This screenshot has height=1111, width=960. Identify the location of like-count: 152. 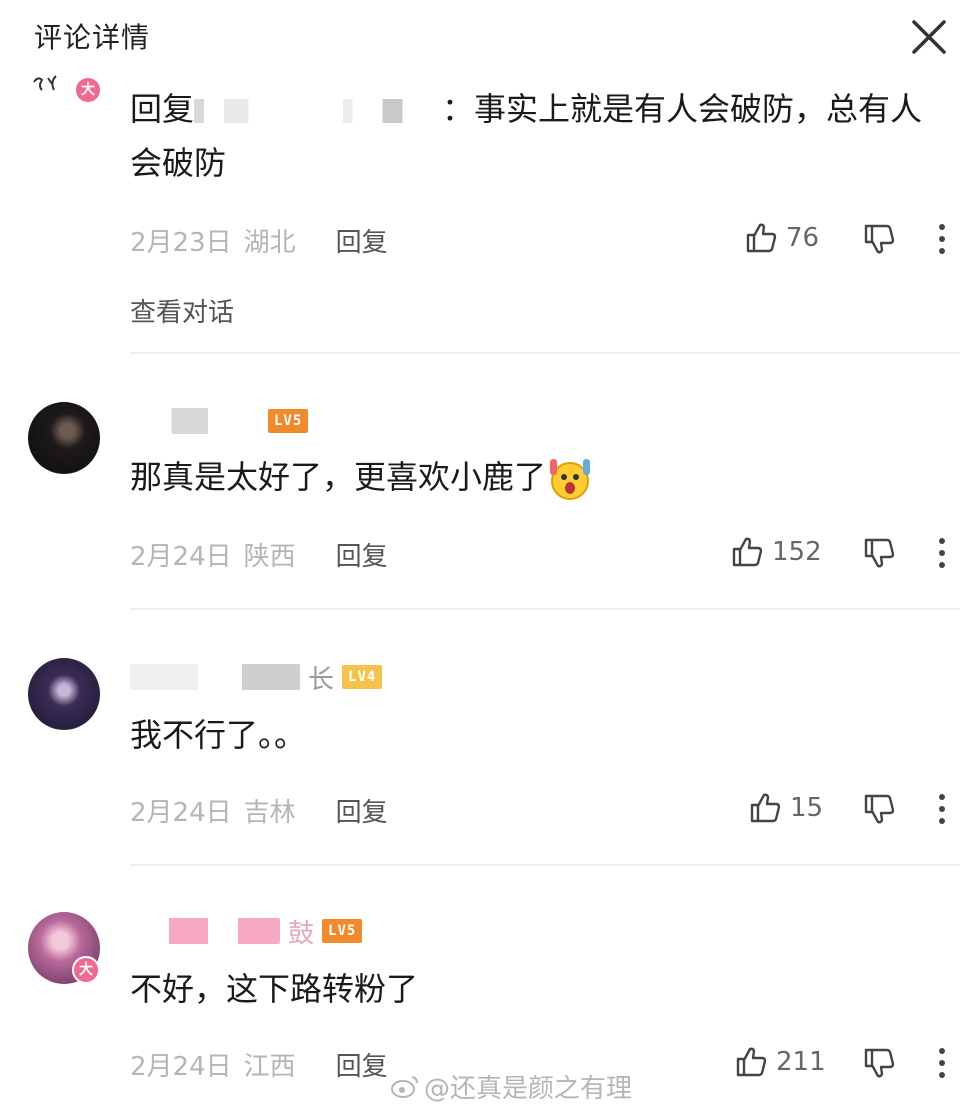
(797, 552).